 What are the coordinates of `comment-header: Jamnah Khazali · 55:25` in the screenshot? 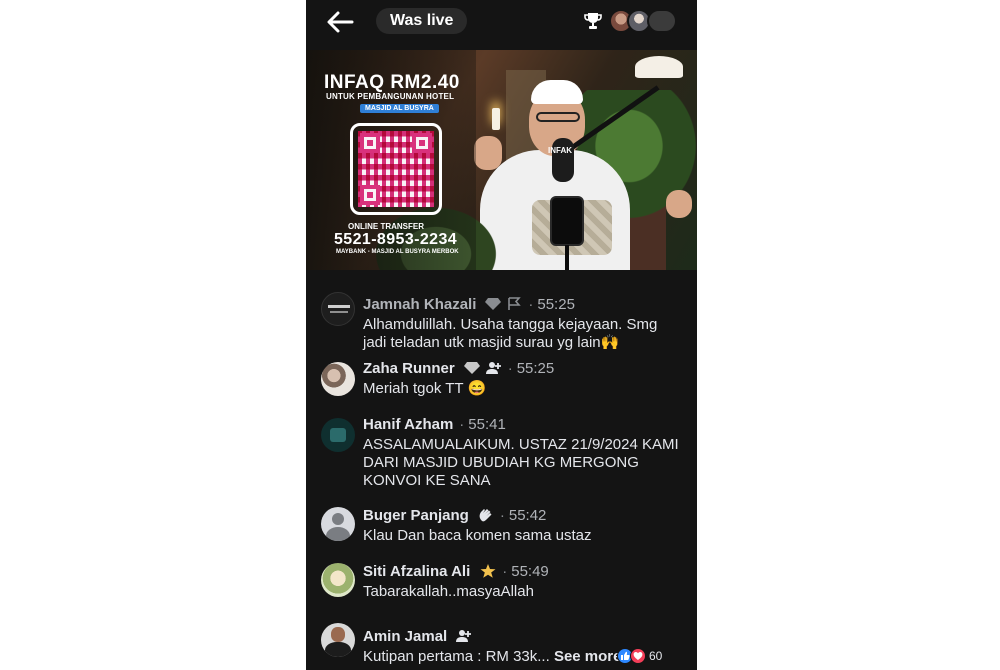 It's located at (469, 304).